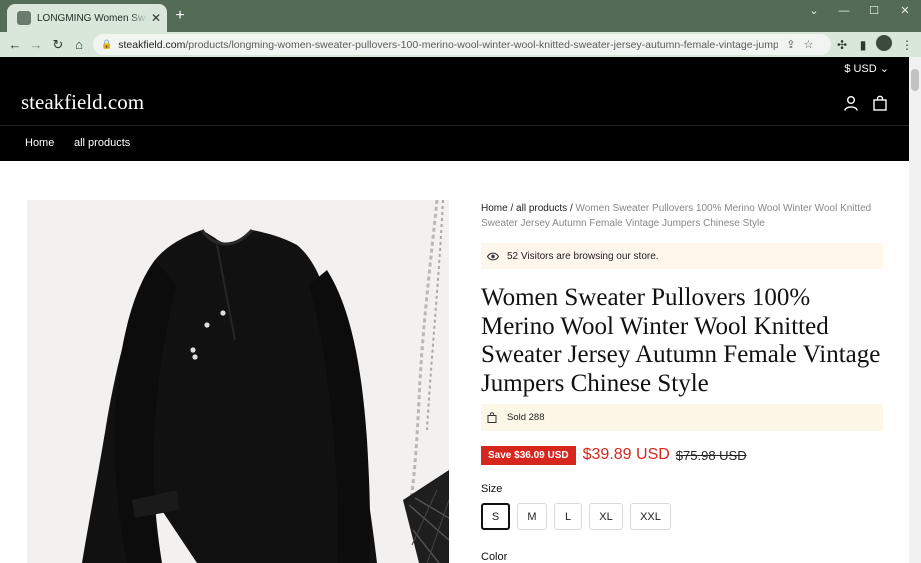 Image resolution: width=921 pixels, height=563 pixels. I want to click on maximize-icon: ☐, so click(874, 11).